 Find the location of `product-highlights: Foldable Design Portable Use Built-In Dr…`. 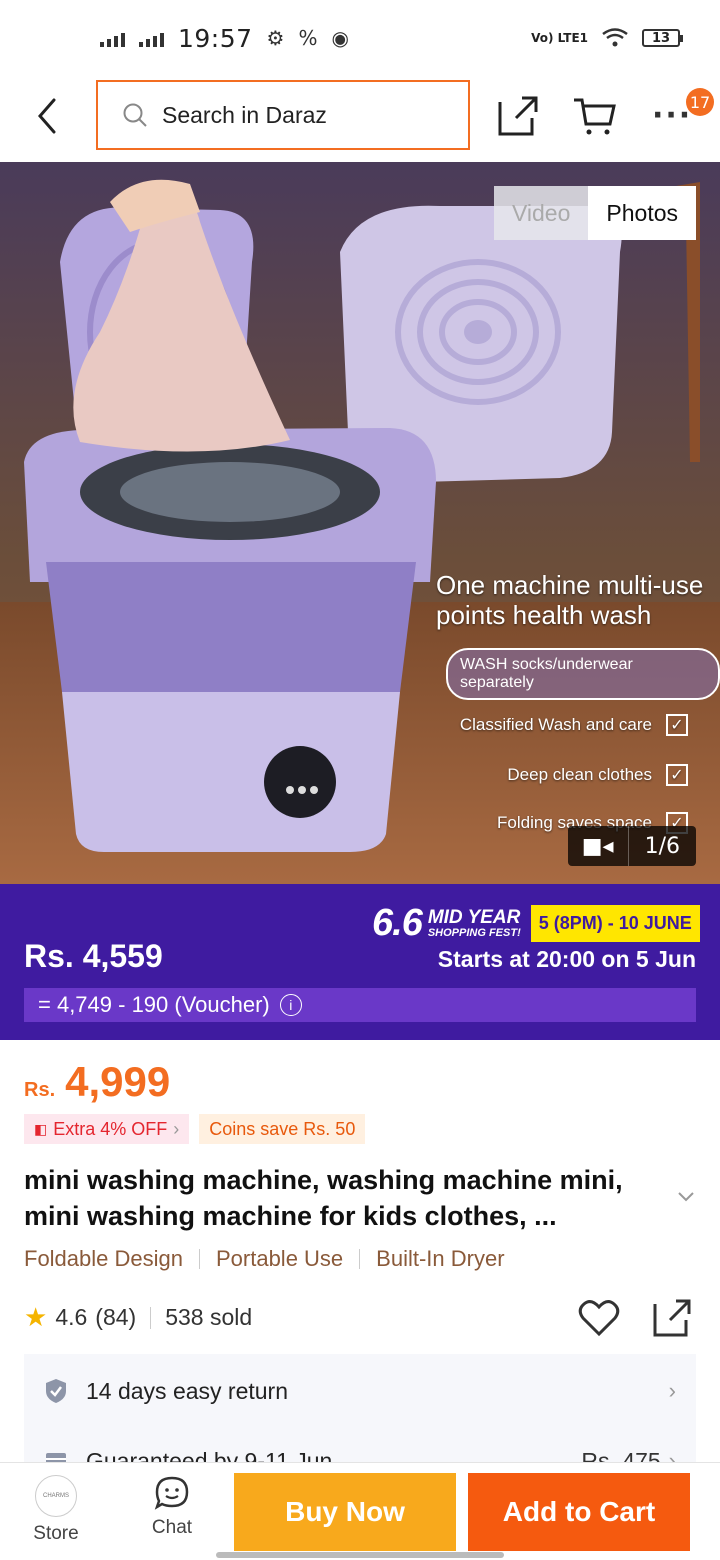

product-highlights: Foldable Design Portable Use Built-In Dr… is located at coordinates (264, 1259).